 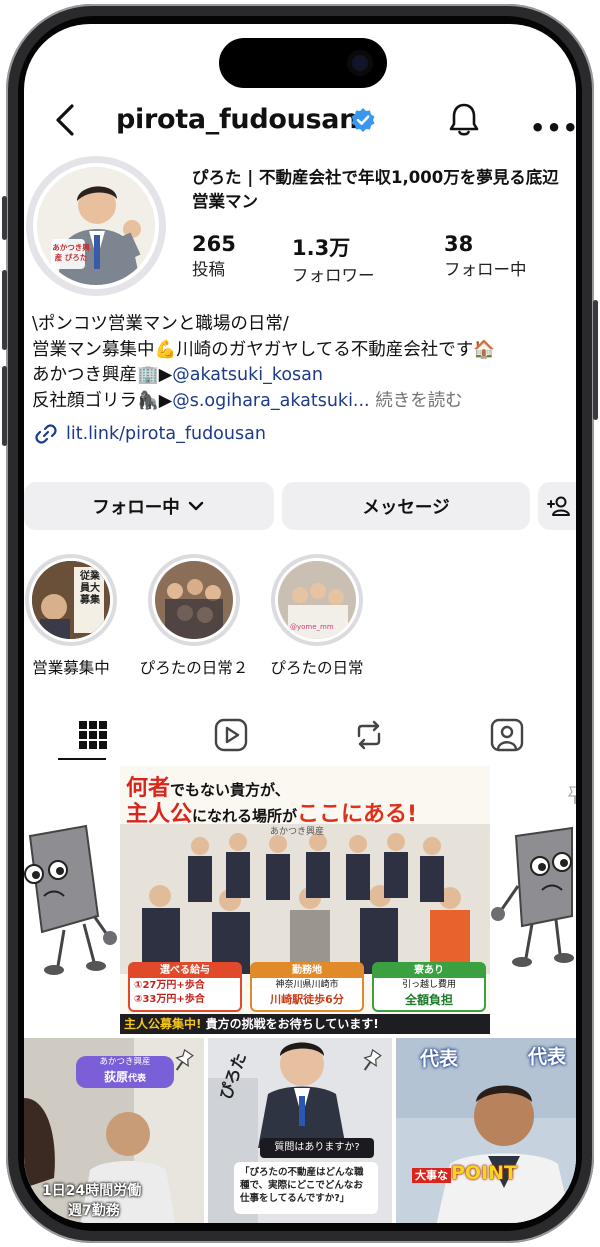 What do you see at coordinates (406, 506) in the screenshot?
I see `message-button: メッセージ` at bounding box center [406, 506].